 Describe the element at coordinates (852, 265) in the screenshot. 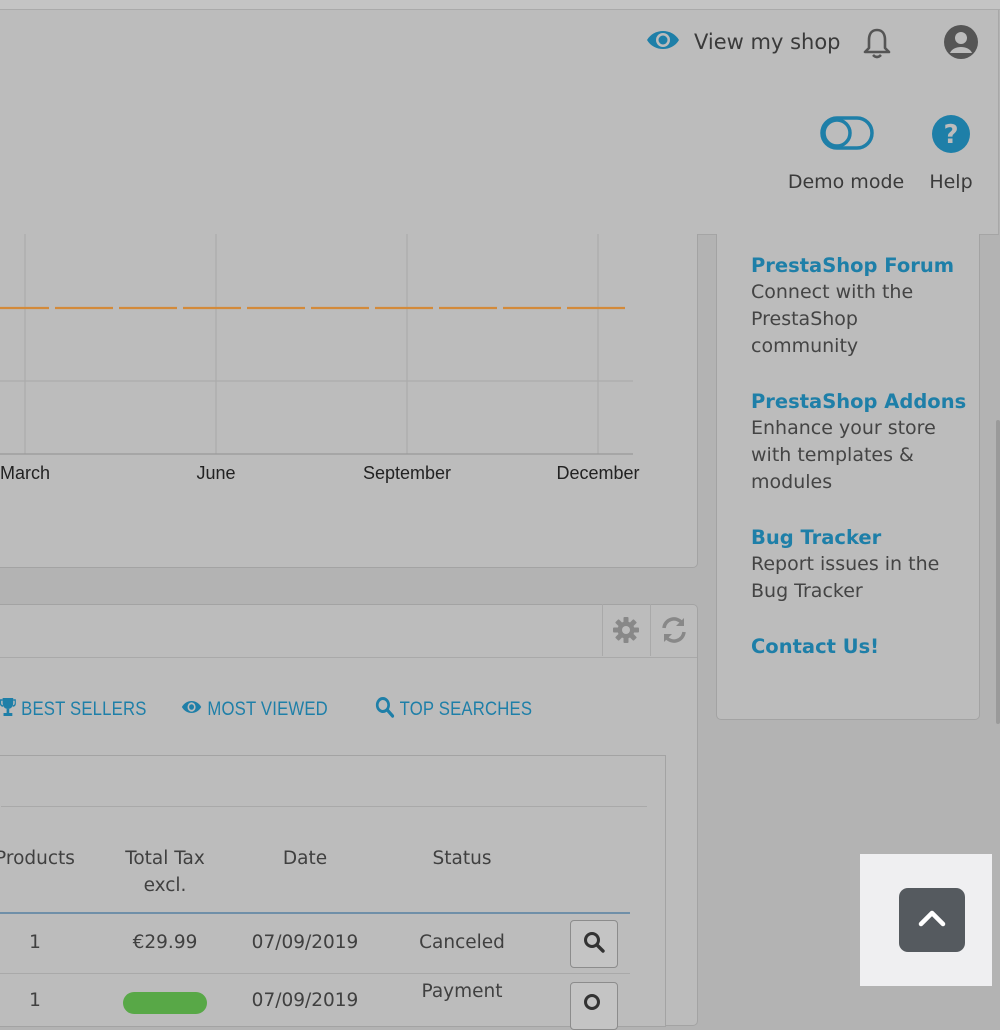

I see `forum-link: PrestaShop Forum` at that location.